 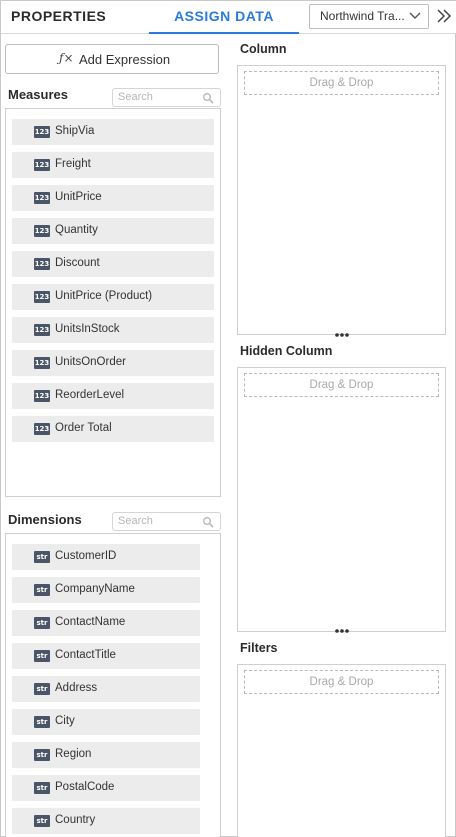 I want to click on add-expression-label: Add Expression, so click(x=125, y=59).